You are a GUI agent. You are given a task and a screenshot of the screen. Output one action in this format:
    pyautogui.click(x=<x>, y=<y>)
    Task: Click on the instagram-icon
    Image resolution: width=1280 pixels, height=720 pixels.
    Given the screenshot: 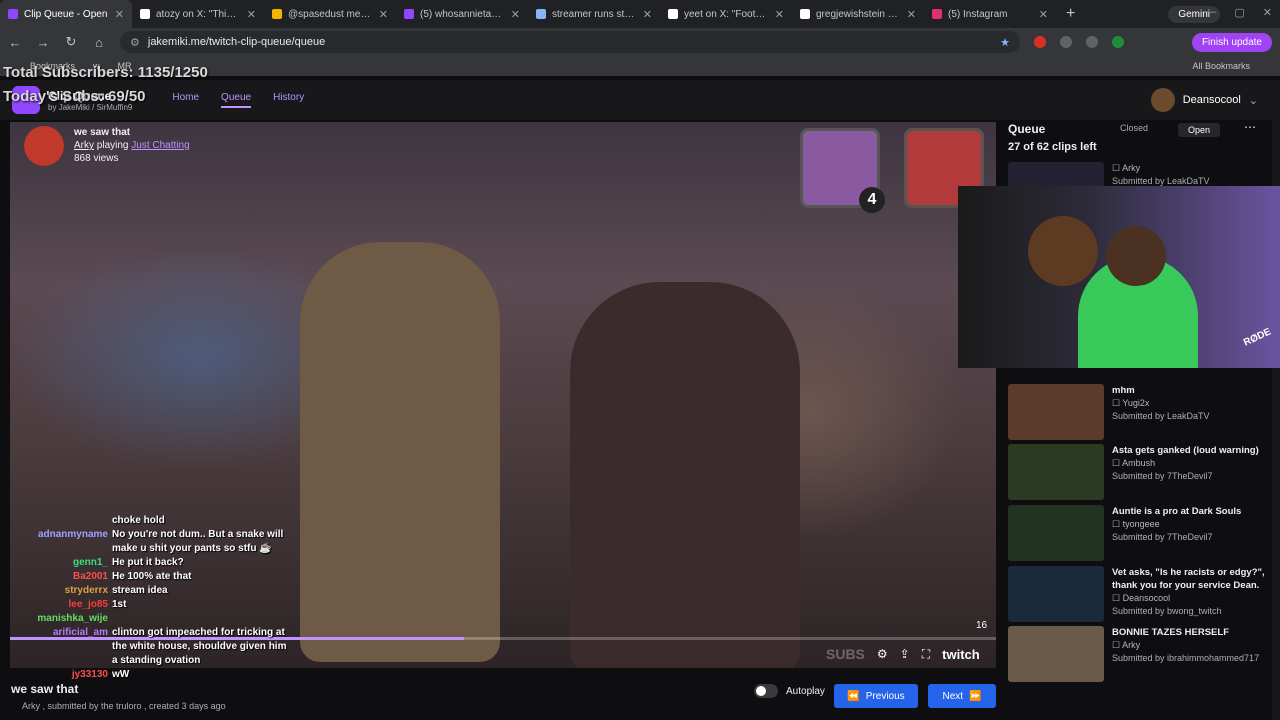 What is the action you would take?
    pyautogui.click(x=937, y=14)
    